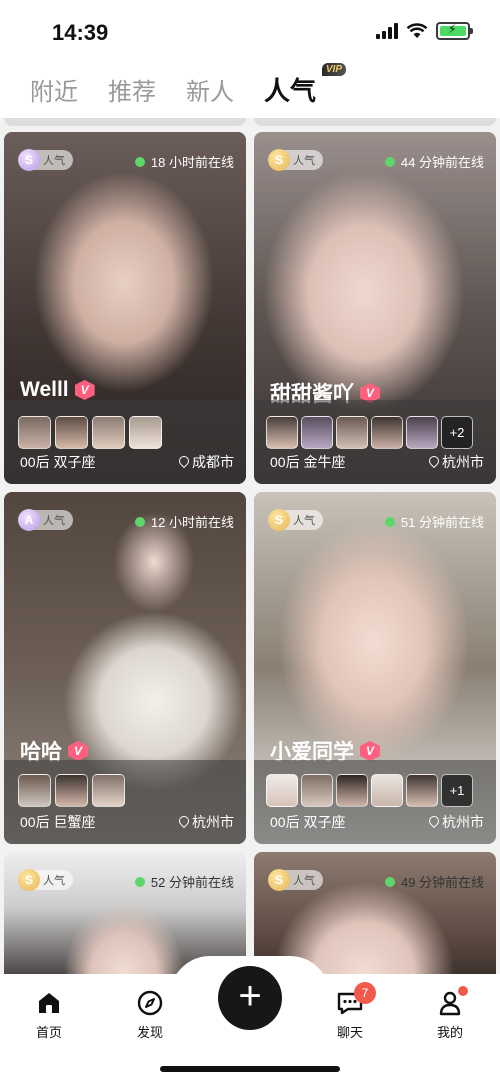  What do you see at coordinates (210, 89) in the screenshot?
I see `tab-new: 新人` at bounding box center [210, 89].